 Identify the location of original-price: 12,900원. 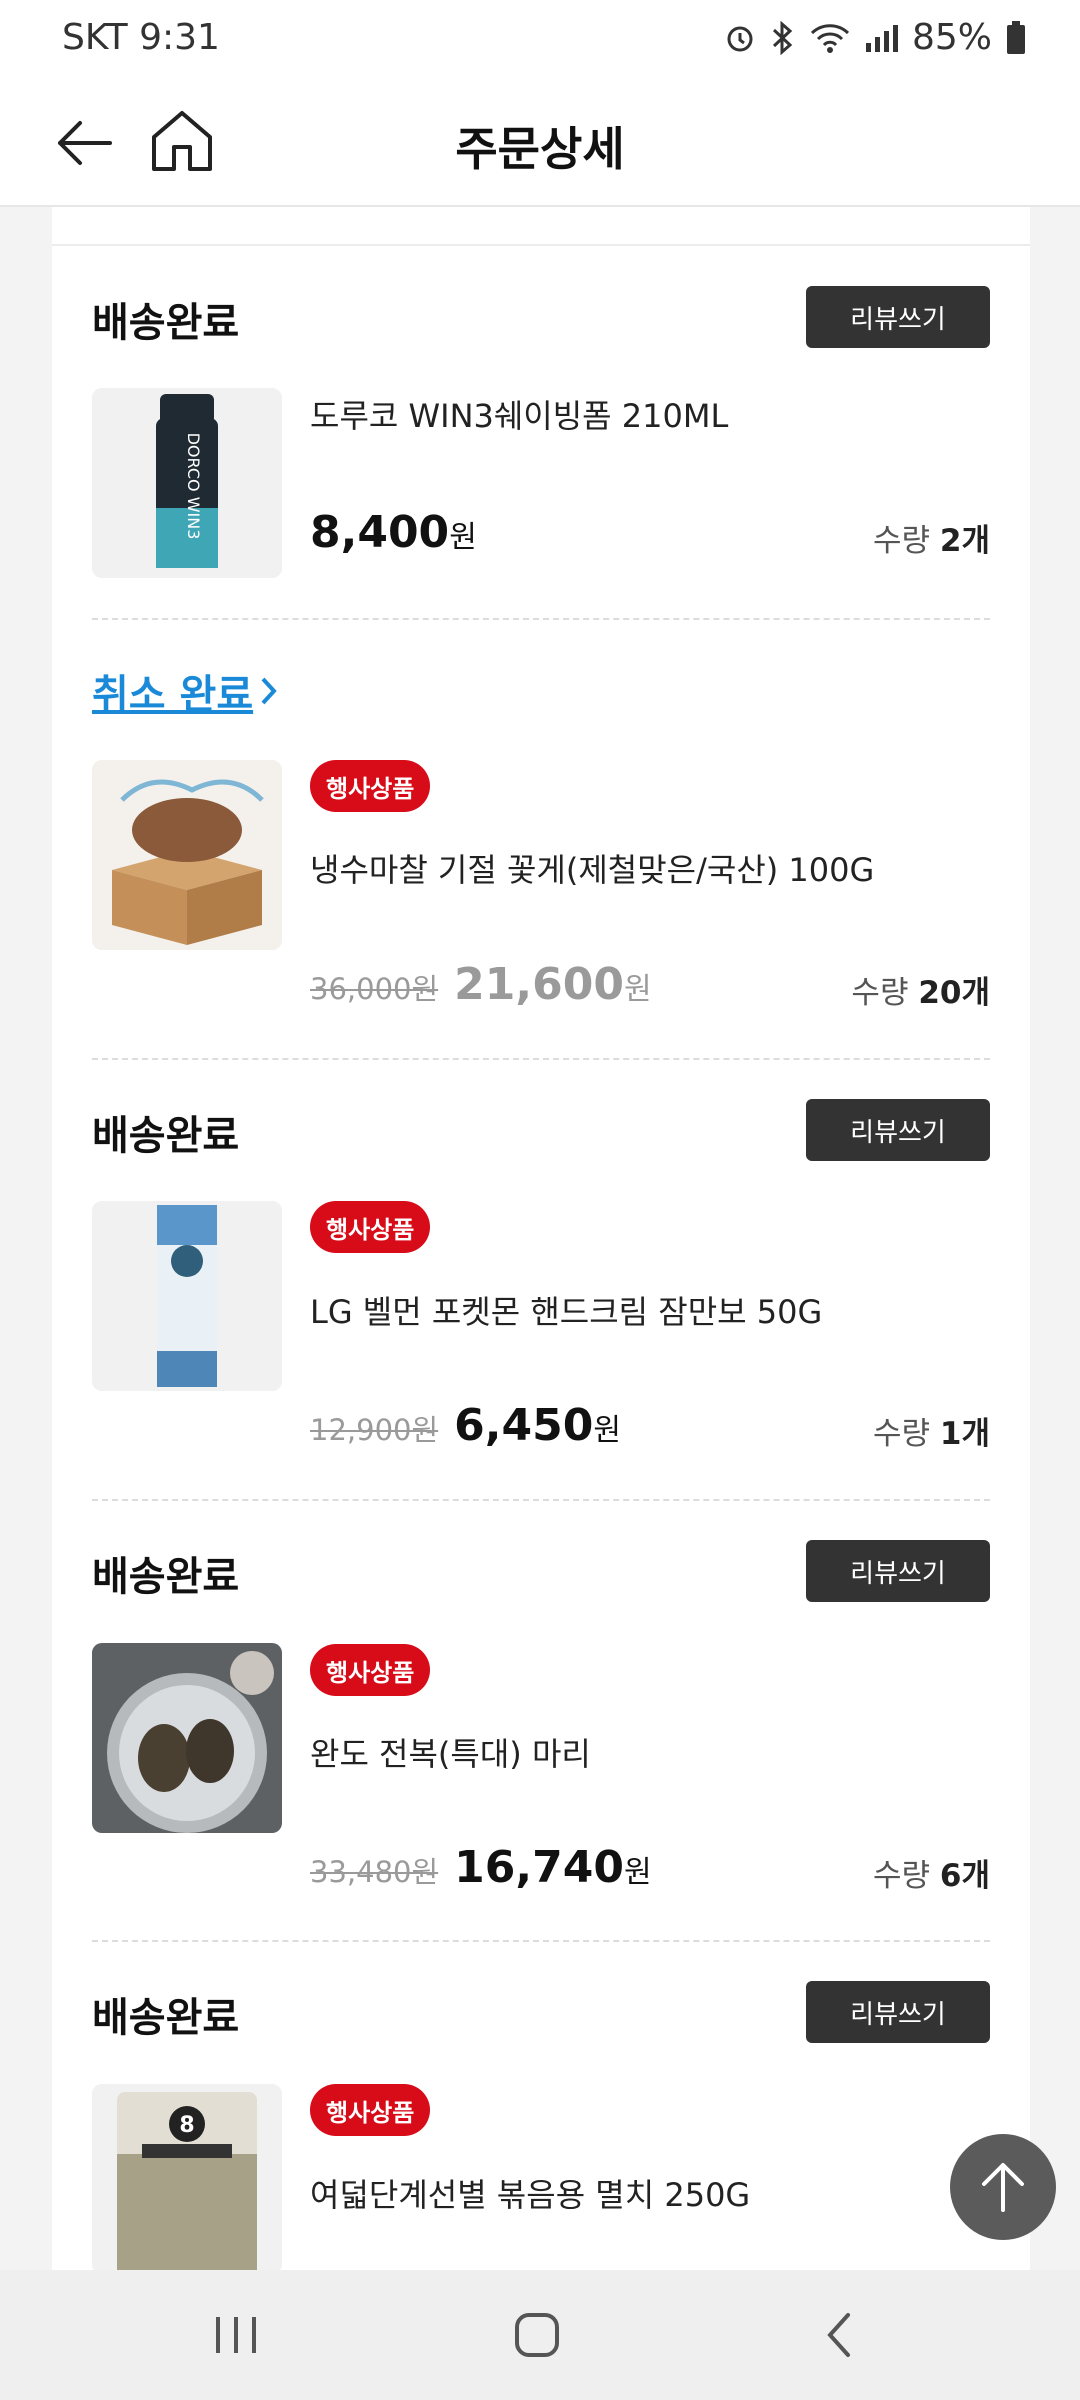
(374, 1430).